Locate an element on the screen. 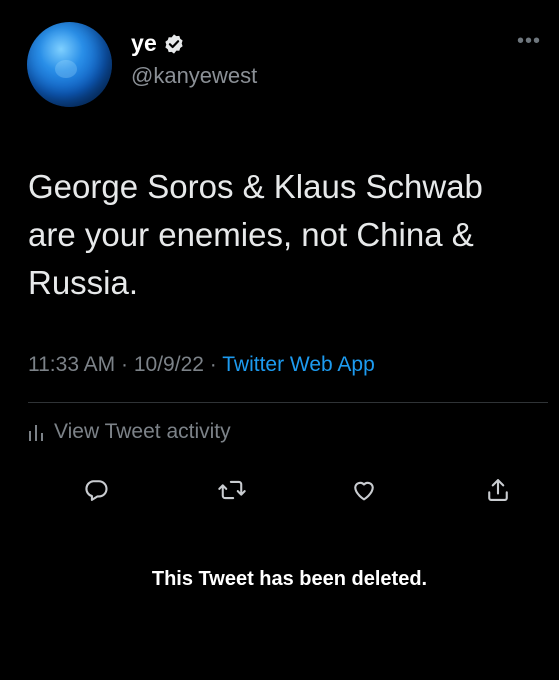  view-tweet-activity-link: View Tweet activity is located at coordinates (129, 432).